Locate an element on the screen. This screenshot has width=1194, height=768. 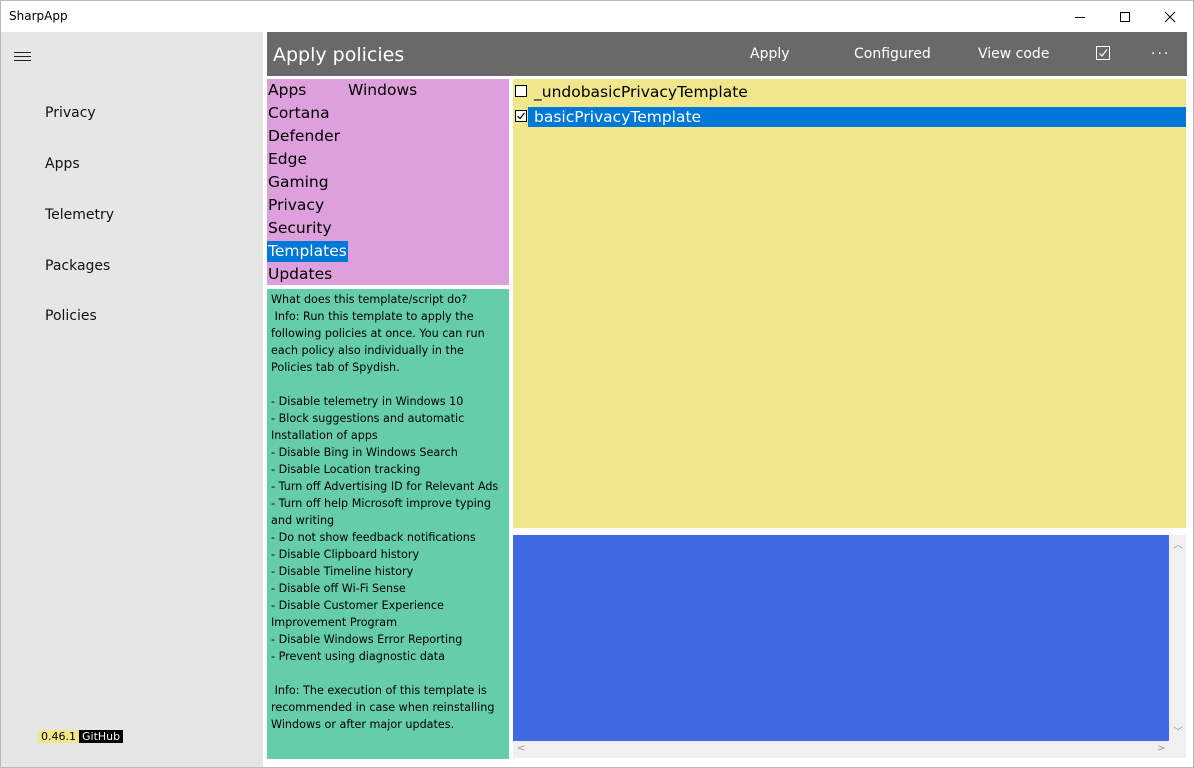
horizontal-scrollbar: < > is located at coordinates (841, 749).